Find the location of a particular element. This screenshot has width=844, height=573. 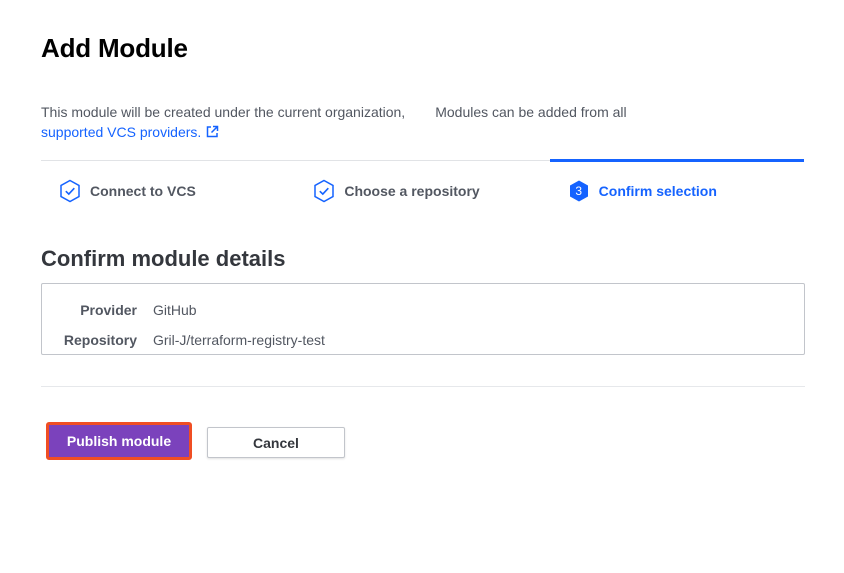

number-hexagon-icon: 3 is located at coordinates (579, 191).